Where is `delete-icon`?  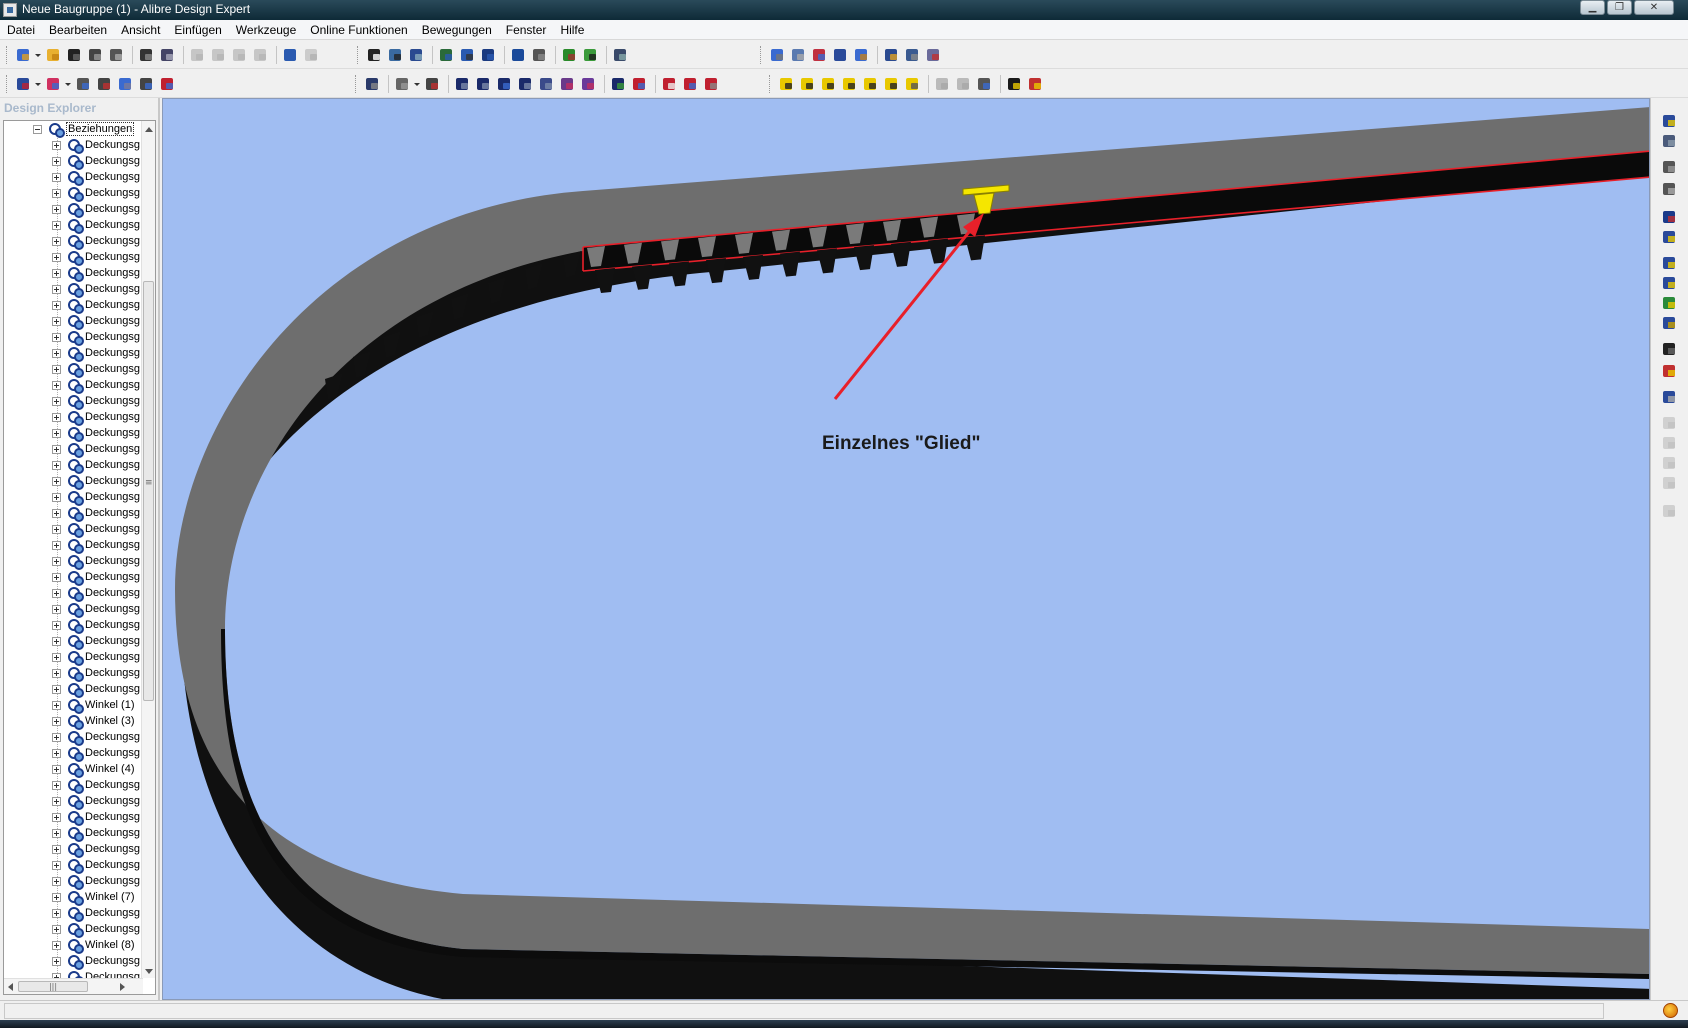 delete-icon is located at coordinates (260, 55).